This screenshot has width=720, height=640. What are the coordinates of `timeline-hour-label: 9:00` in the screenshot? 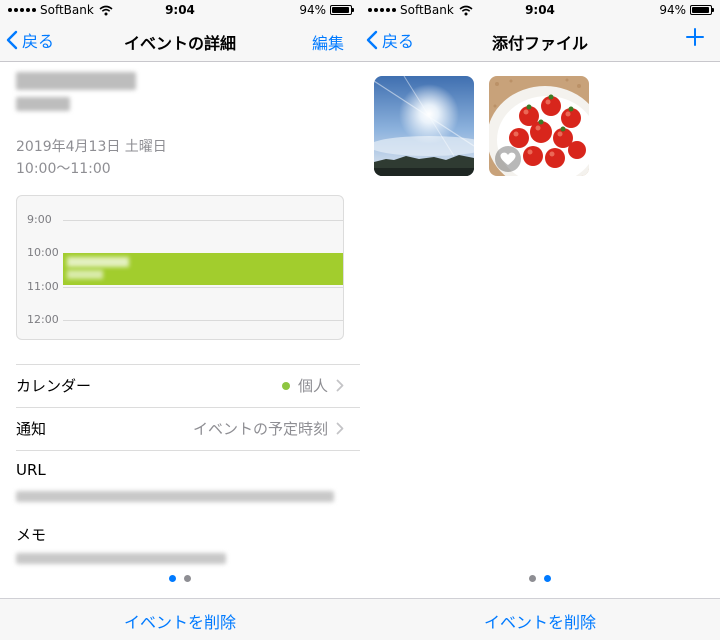 It's located at (39, 219).